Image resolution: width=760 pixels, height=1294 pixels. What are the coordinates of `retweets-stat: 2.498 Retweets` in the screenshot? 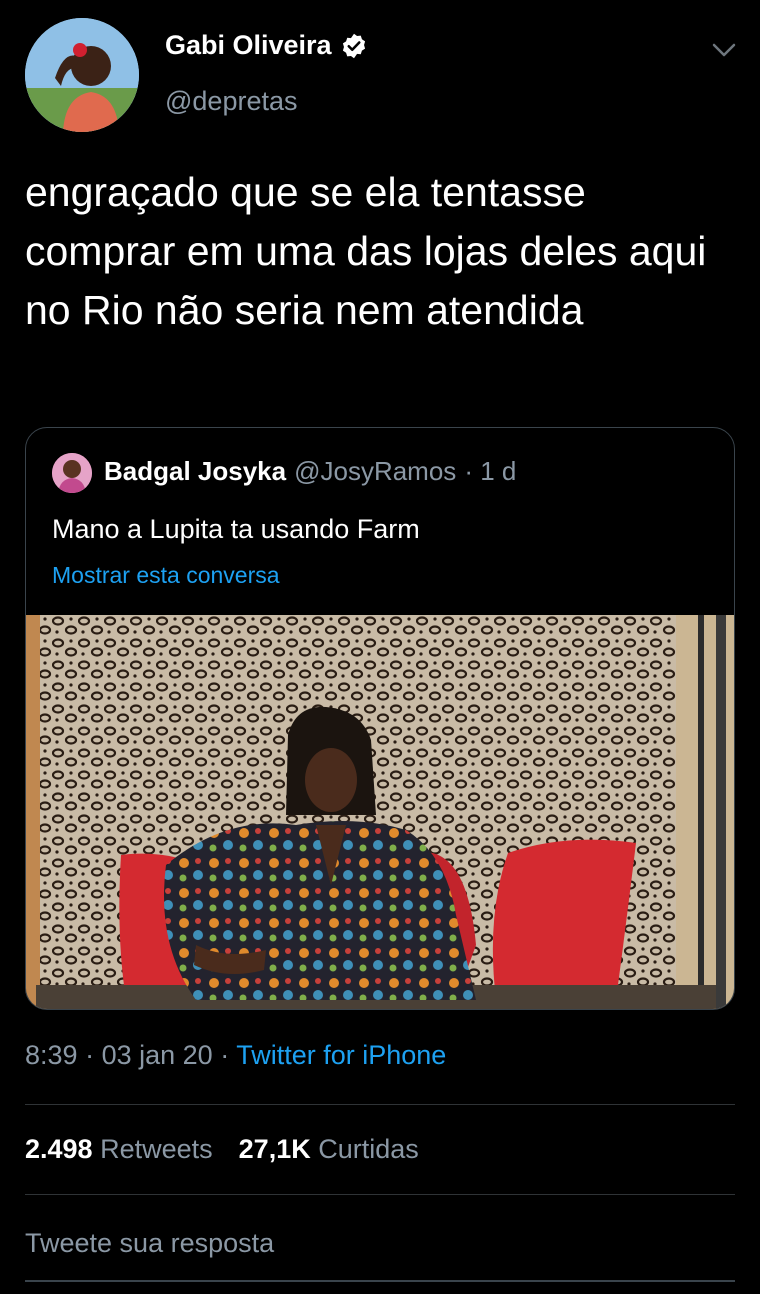 It's located at (119, 1149).